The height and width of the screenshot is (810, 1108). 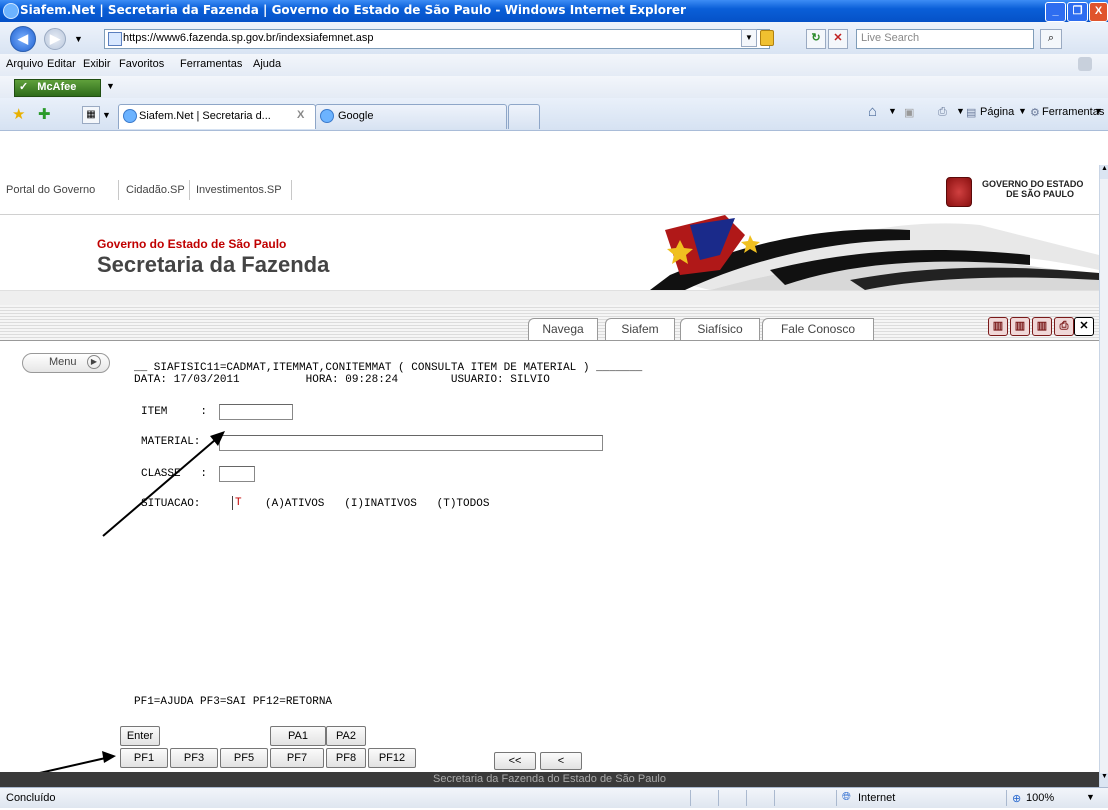 I want to click on portal-link-investimentos: Investimentos.SP, so click(x=239, y=190).